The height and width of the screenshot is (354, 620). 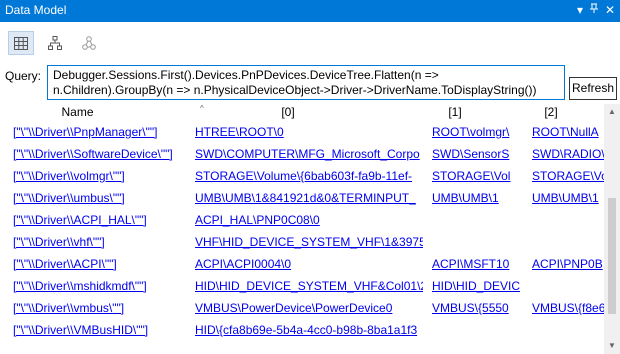 I want to click on grid-icon, so click(x=21, y=43).